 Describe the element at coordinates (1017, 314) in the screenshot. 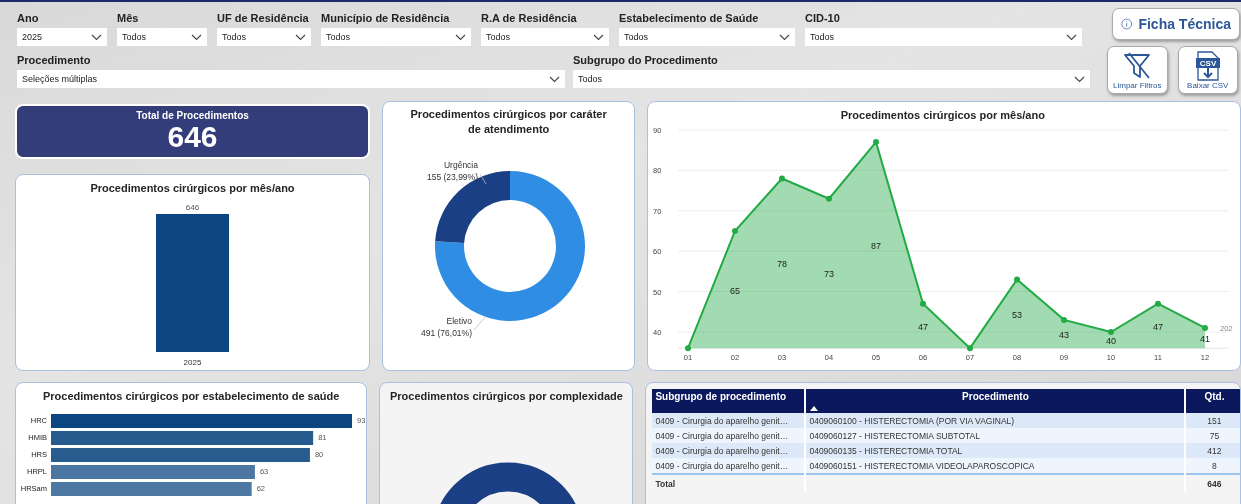

I see `data-label: 53` at that location.